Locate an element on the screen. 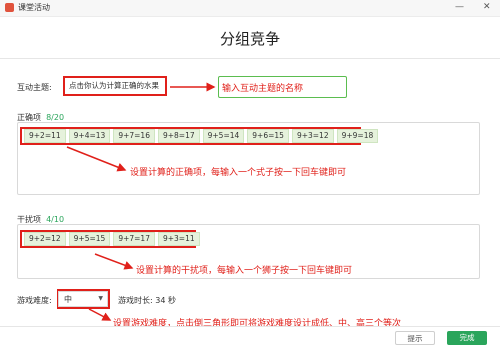 This screenshot has height=352, width=500. arrow-difficulty is located at coordinates (100, 314).